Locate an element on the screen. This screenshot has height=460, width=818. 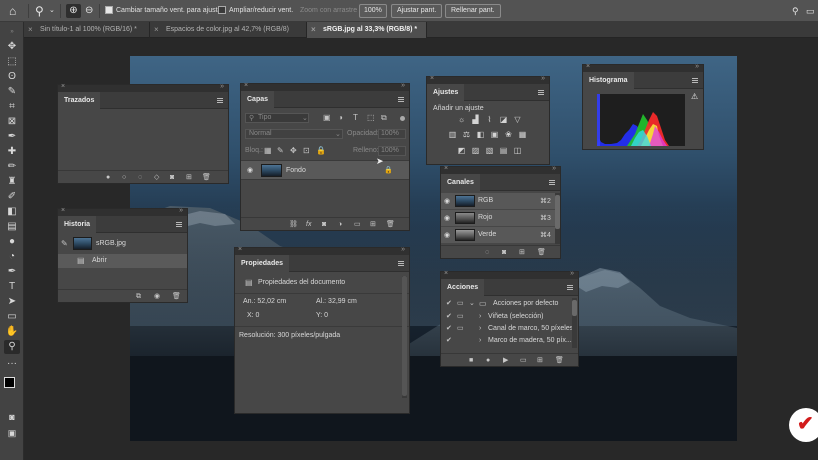
threshold-icon: ▧ is located at coordinates (489, 151).